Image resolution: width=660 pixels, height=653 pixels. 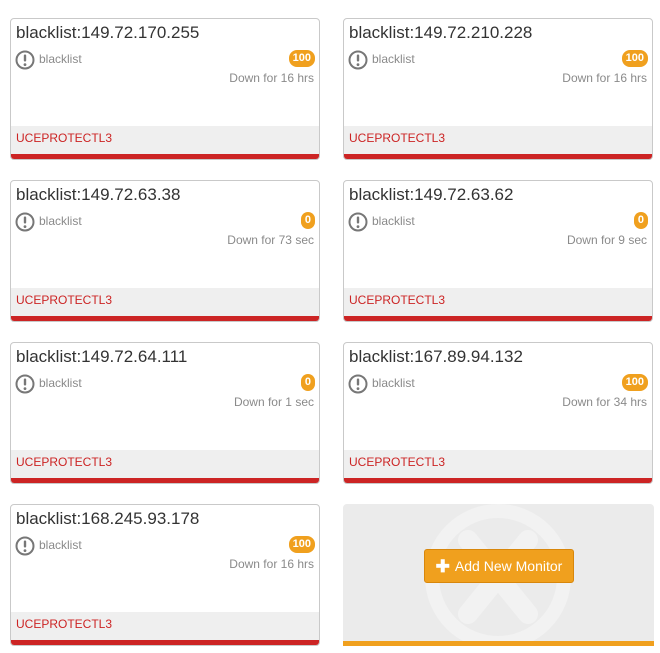 I want to click on down-duration: Down for 9 sec, so click(x=606, y=240).